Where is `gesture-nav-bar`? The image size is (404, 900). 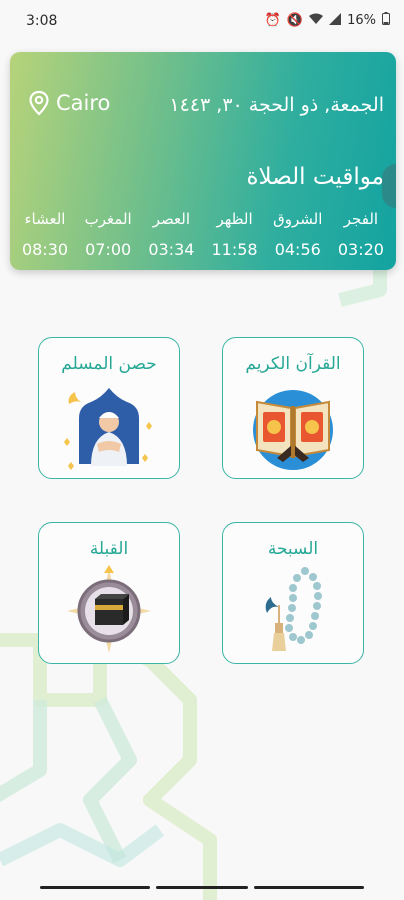
gesture-nav-bar is located at coordinates (202, 887).